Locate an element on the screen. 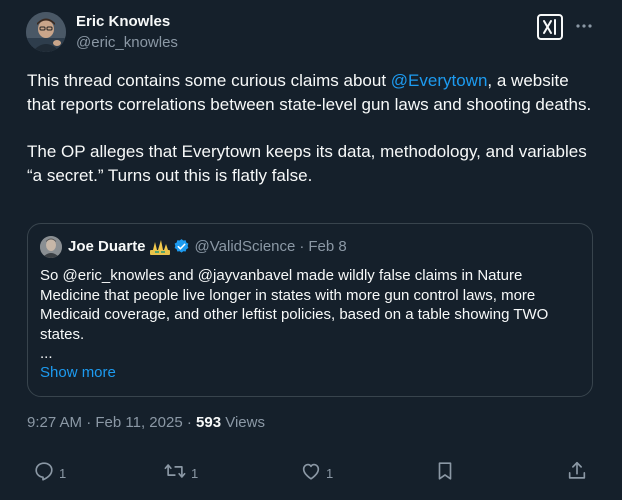  quoted-header: Joe Duarte @ValidScience · Feb 8 is located at coordinates (207, 246).